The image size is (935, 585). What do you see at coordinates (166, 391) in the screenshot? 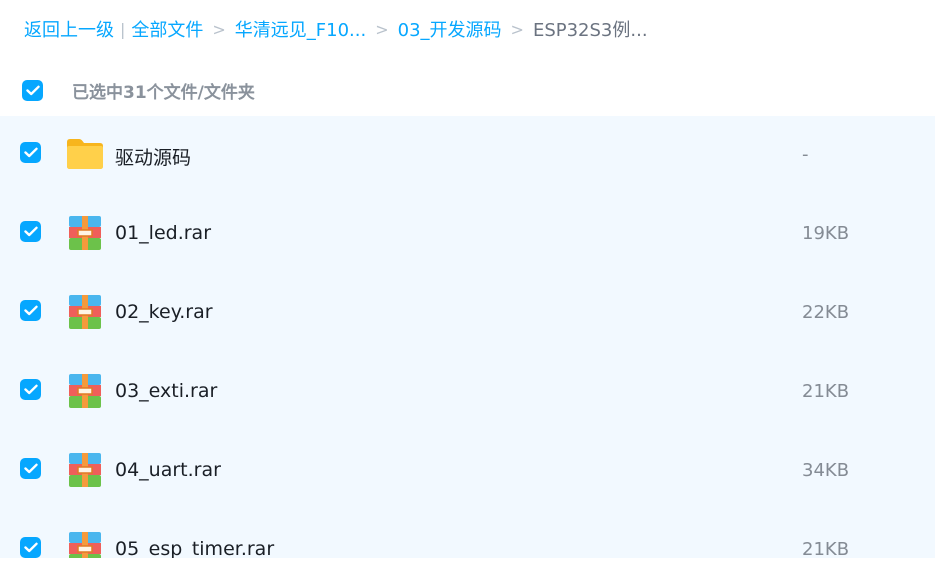
I see `file-name: 03_exti.rar` at bounding box center [166, 391].